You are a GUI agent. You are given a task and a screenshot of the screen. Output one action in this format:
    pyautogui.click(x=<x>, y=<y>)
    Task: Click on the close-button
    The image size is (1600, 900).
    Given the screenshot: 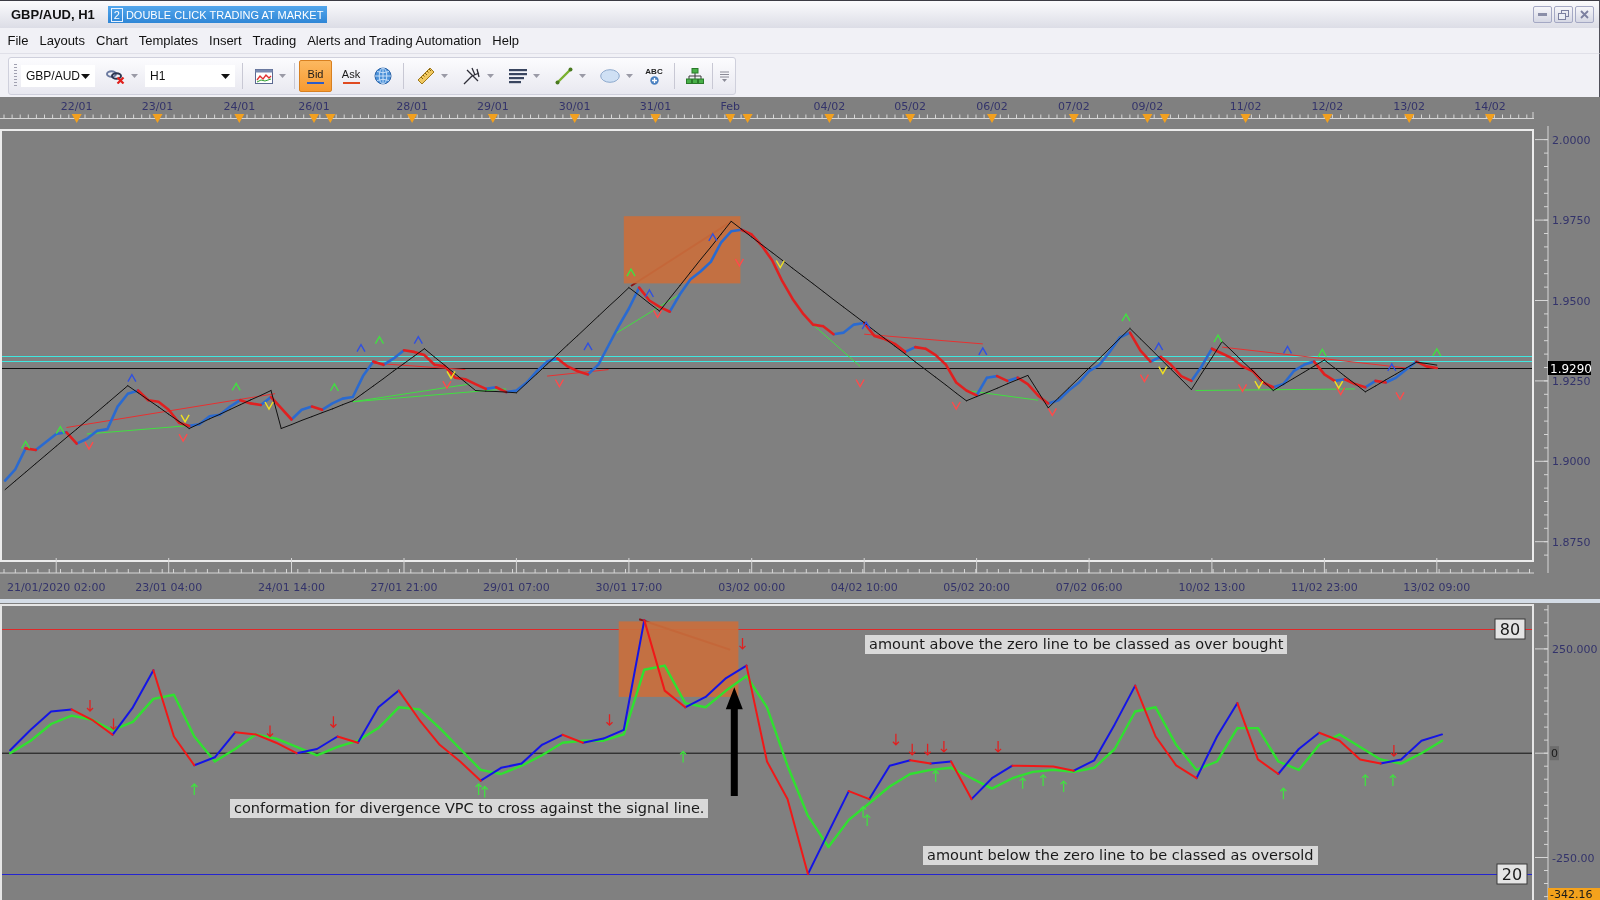 What is the action you would take?
    pyautogui.click(x=1584, y=14)
    